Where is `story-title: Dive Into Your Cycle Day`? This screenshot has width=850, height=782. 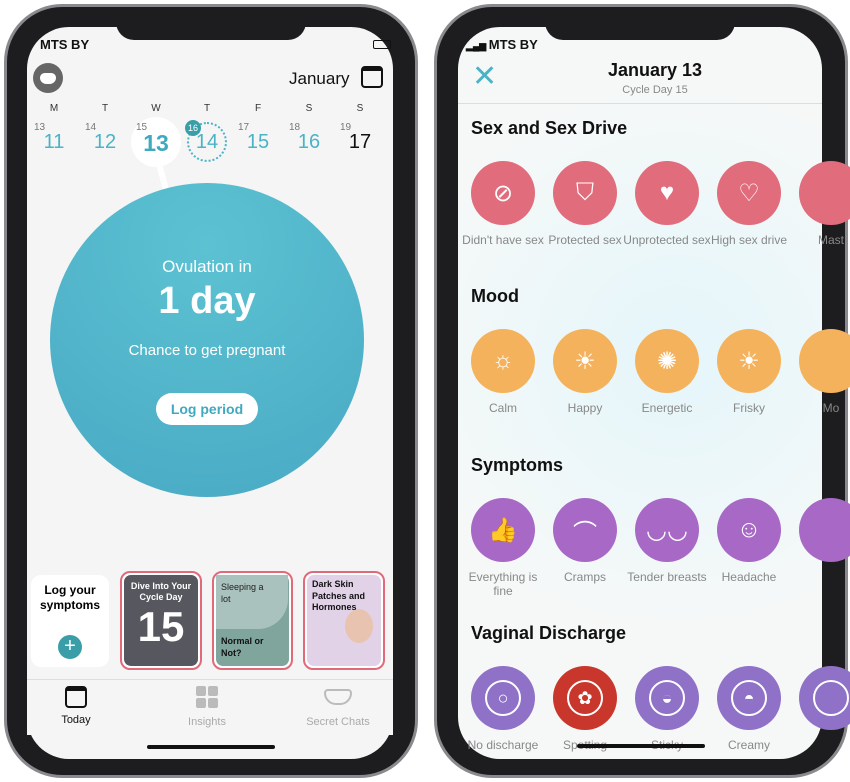 story-title: Dive Into Your Cycle Day is located at coordinates (161, 591).